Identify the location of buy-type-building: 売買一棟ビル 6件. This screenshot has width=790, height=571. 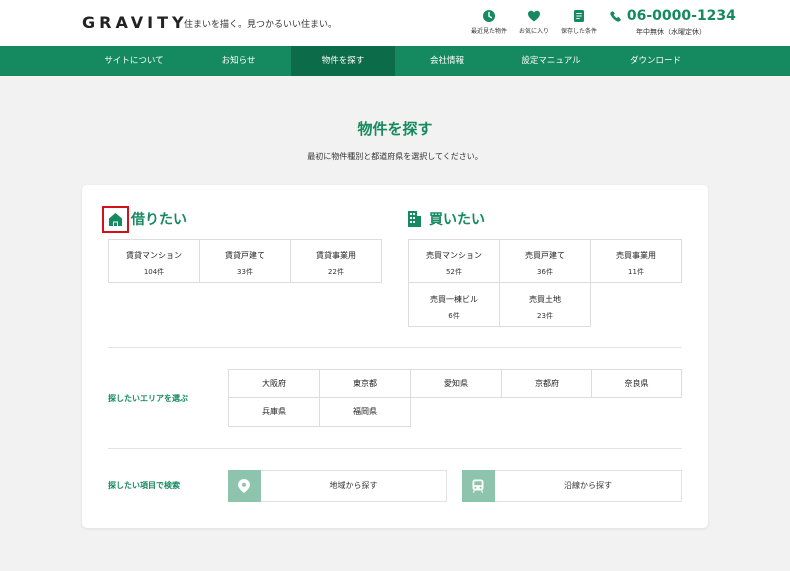
(454, 304).